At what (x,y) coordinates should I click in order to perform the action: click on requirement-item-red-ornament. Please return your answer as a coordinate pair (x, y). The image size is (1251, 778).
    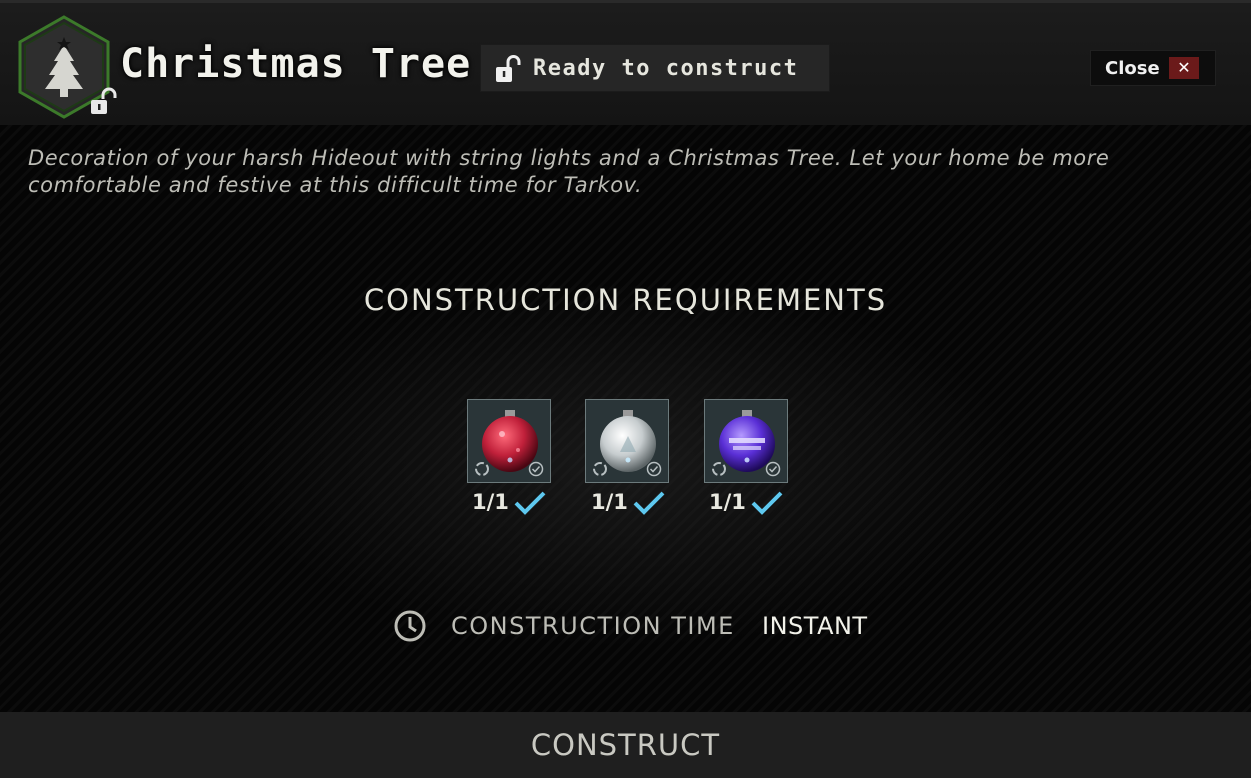
    Looking at the image, I should click on (509, 441).